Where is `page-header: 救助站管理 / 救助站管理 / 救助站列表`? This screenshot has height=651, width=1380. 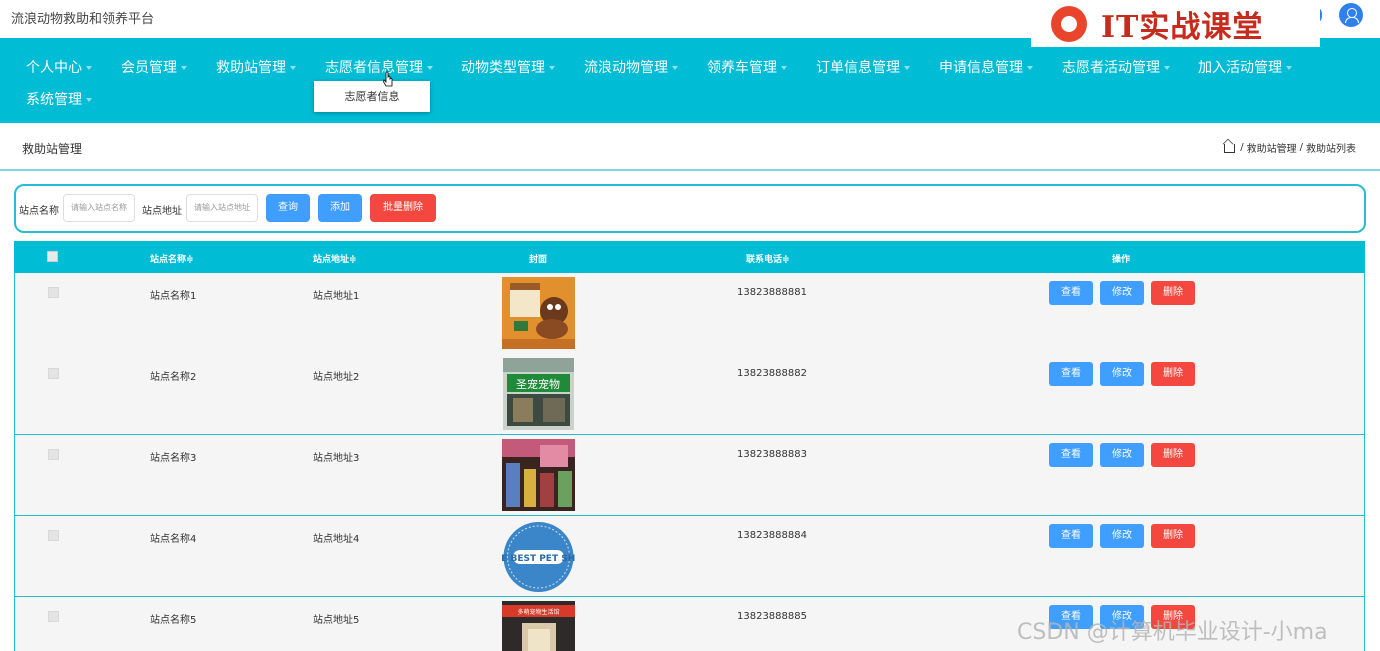 page-header: 救助站管理 / 救助站管理 / 救助站列表 is located at coordinates (690, 147).